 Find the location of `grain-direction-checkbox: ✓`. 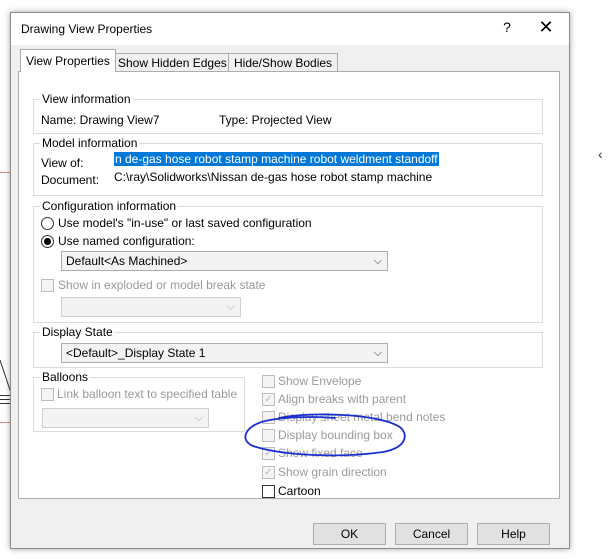

grain-direction-checkbox: ✓ is located at coordinates (268, 472).